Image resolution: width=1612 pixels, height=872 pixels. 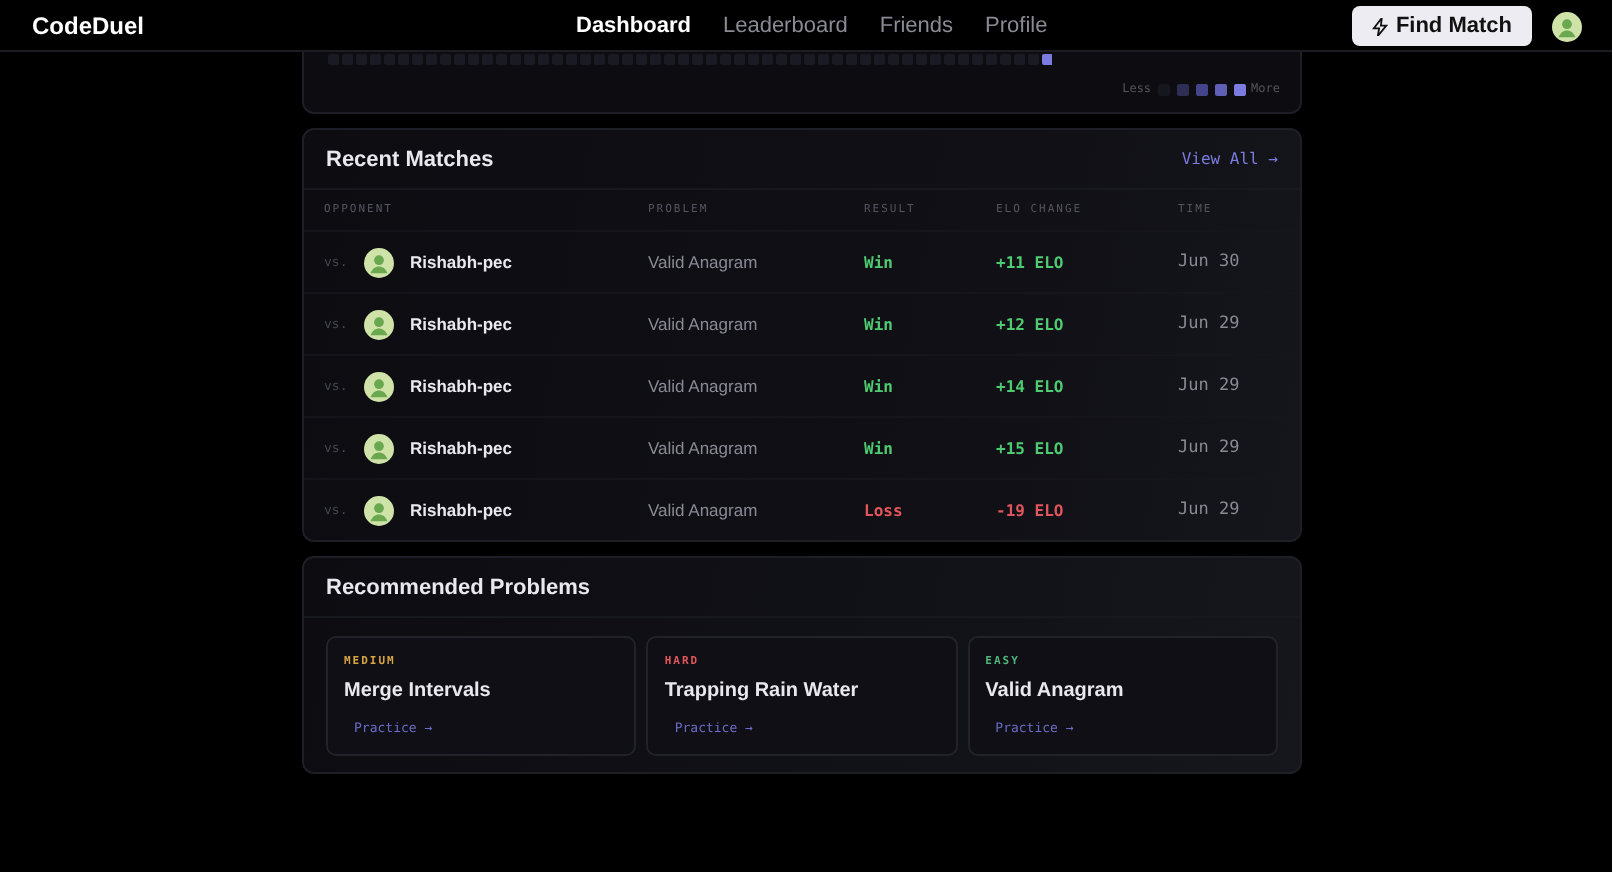 What do you see at coordinates (1055, 691) in the screenshot?
I see `problem-title: Valid Anagram` at bounding box center [1055, 691].